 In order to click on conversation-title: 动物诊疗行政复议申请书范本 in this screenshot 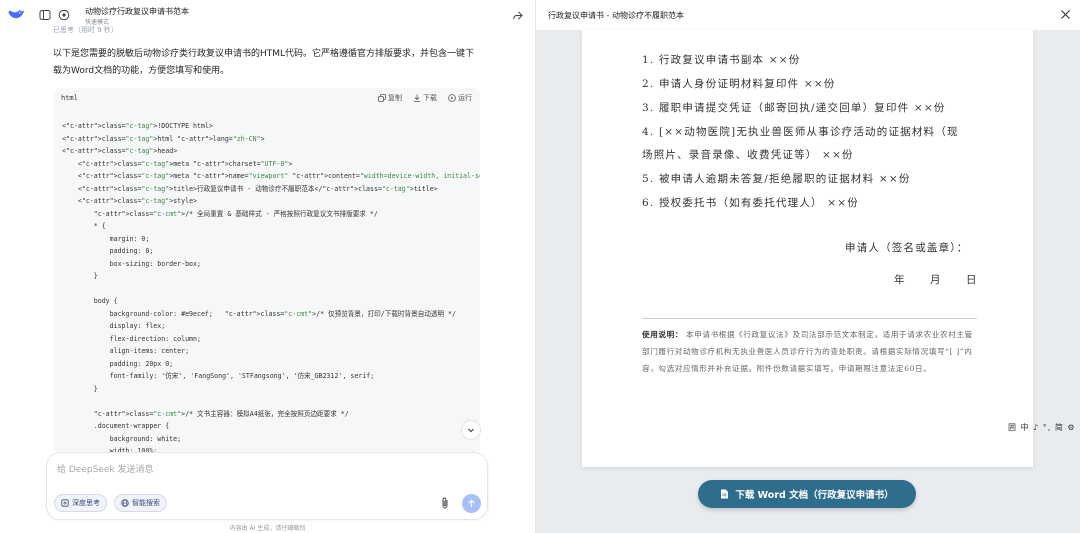, I will do `click(137, 11)`.